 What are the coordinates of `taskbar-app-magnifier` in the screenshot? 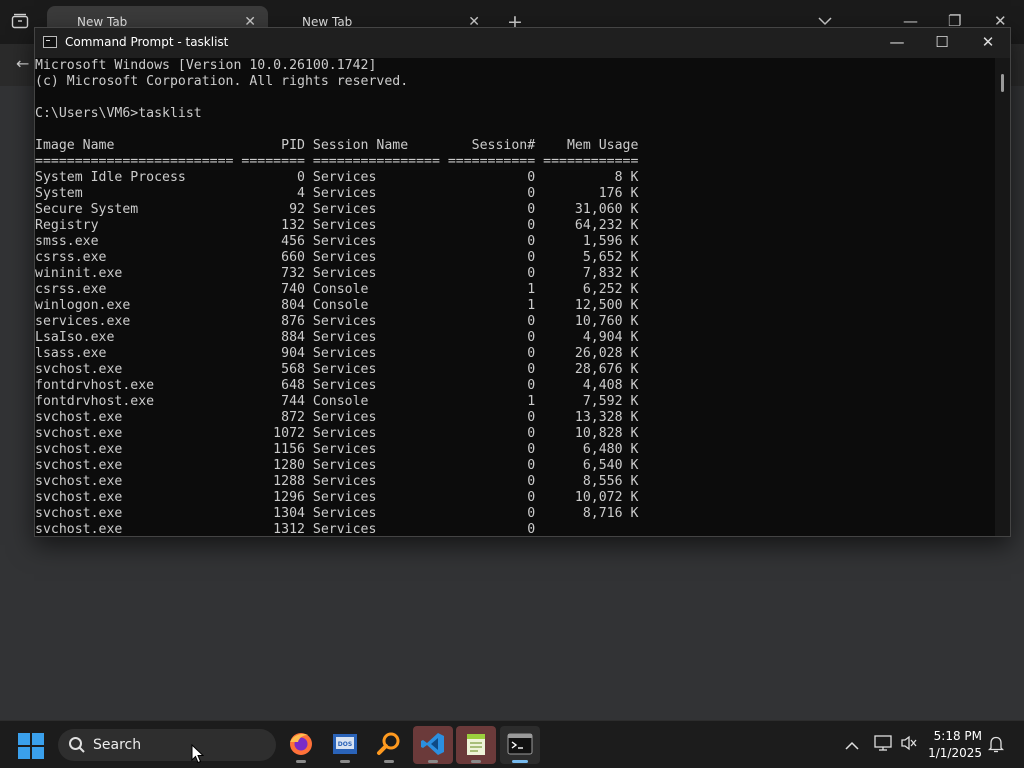 It's located at (389, 745).